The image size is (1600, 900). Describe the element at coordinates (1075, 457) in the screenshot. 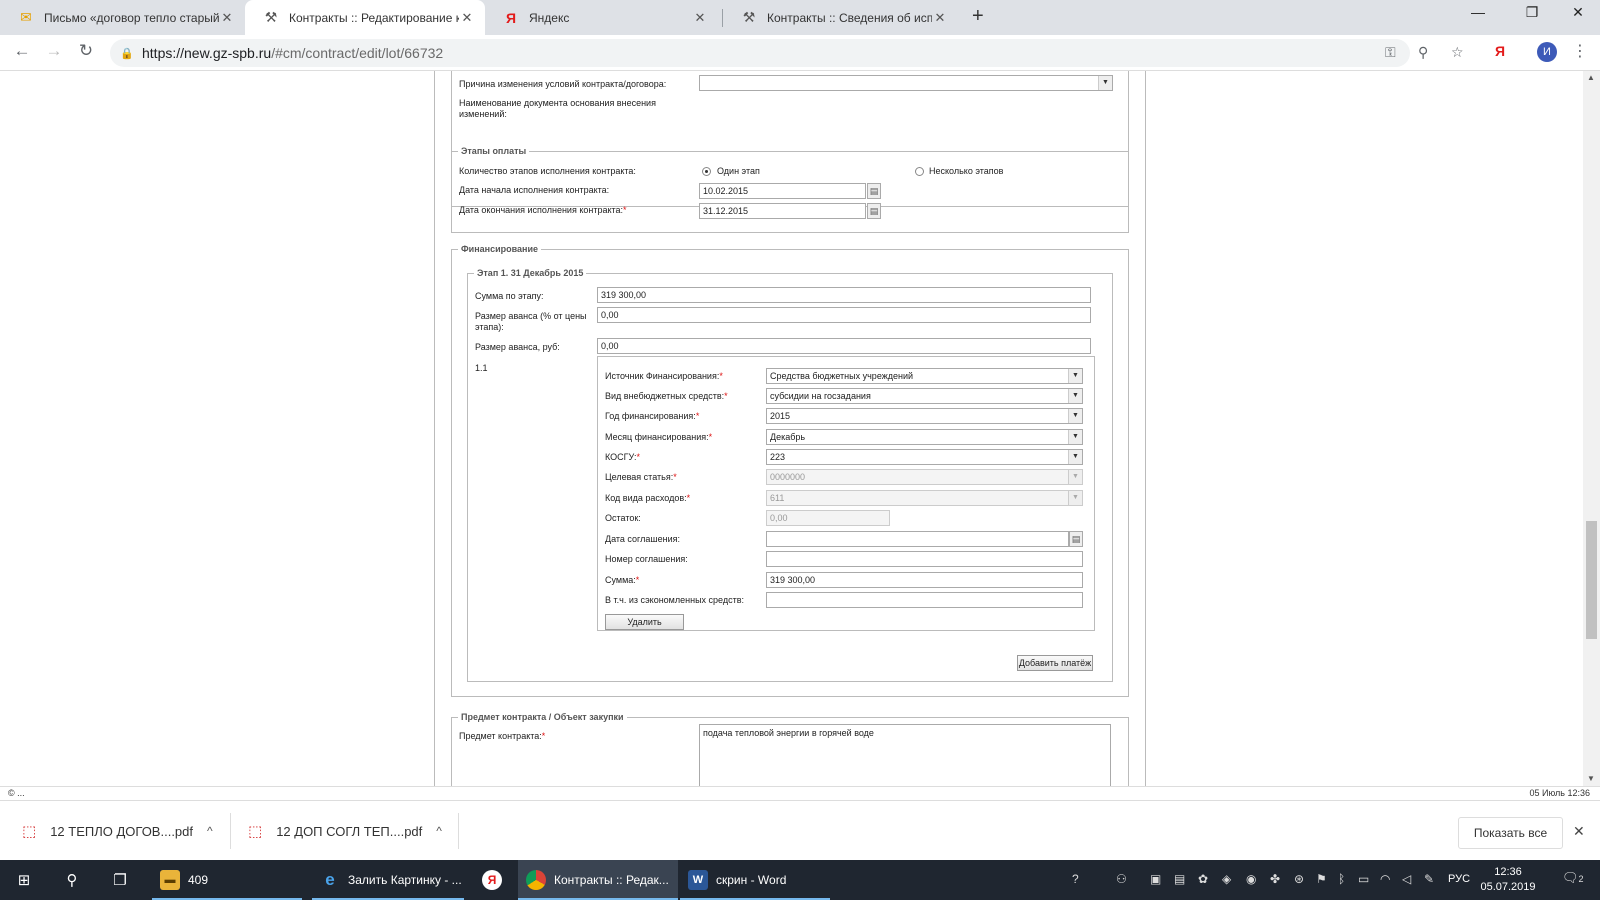

I see `chevron-down-icon: ▼` at that location.